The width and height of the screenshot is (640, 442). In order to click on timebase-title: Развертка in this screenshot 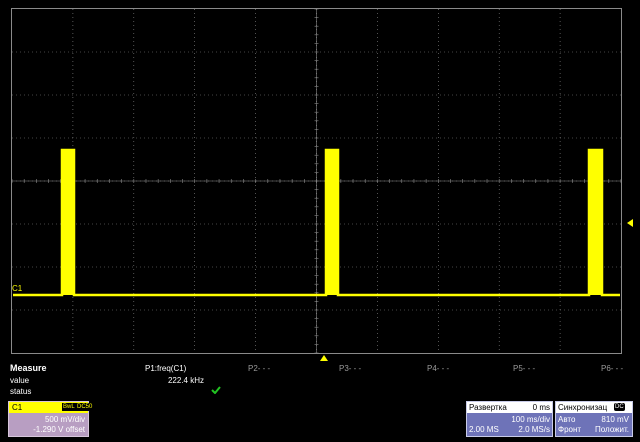, I will do `click(488, 407)`.